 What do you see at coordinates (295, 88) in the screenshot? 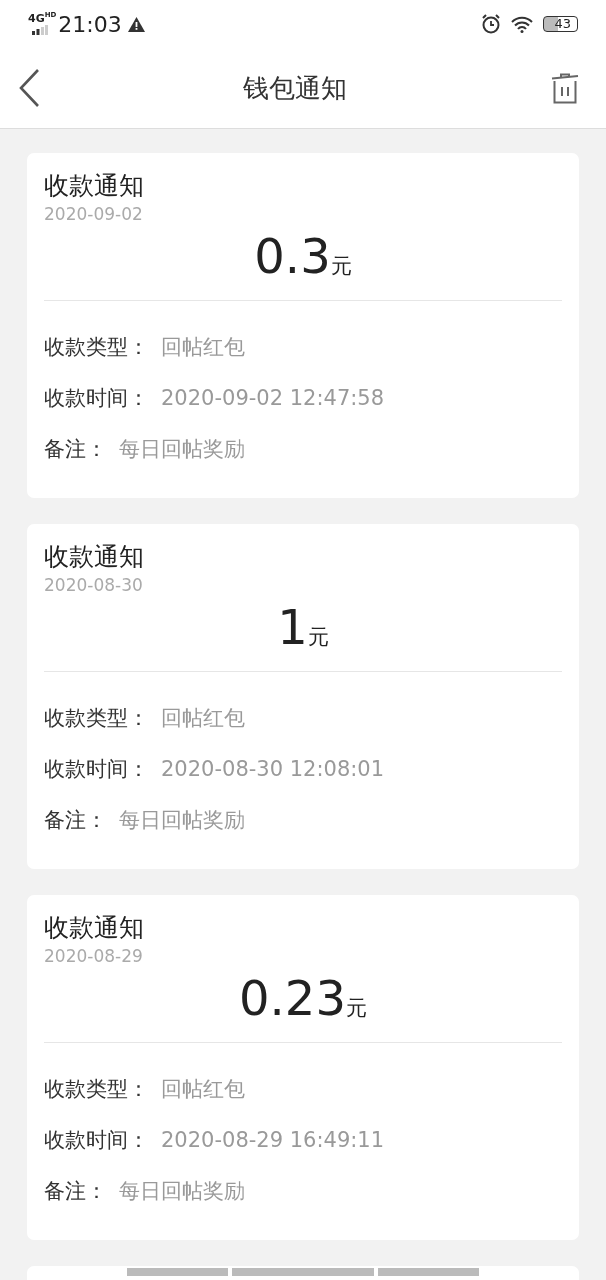
I see `page-title: 钱包通知` at bounding box center [295, 88].